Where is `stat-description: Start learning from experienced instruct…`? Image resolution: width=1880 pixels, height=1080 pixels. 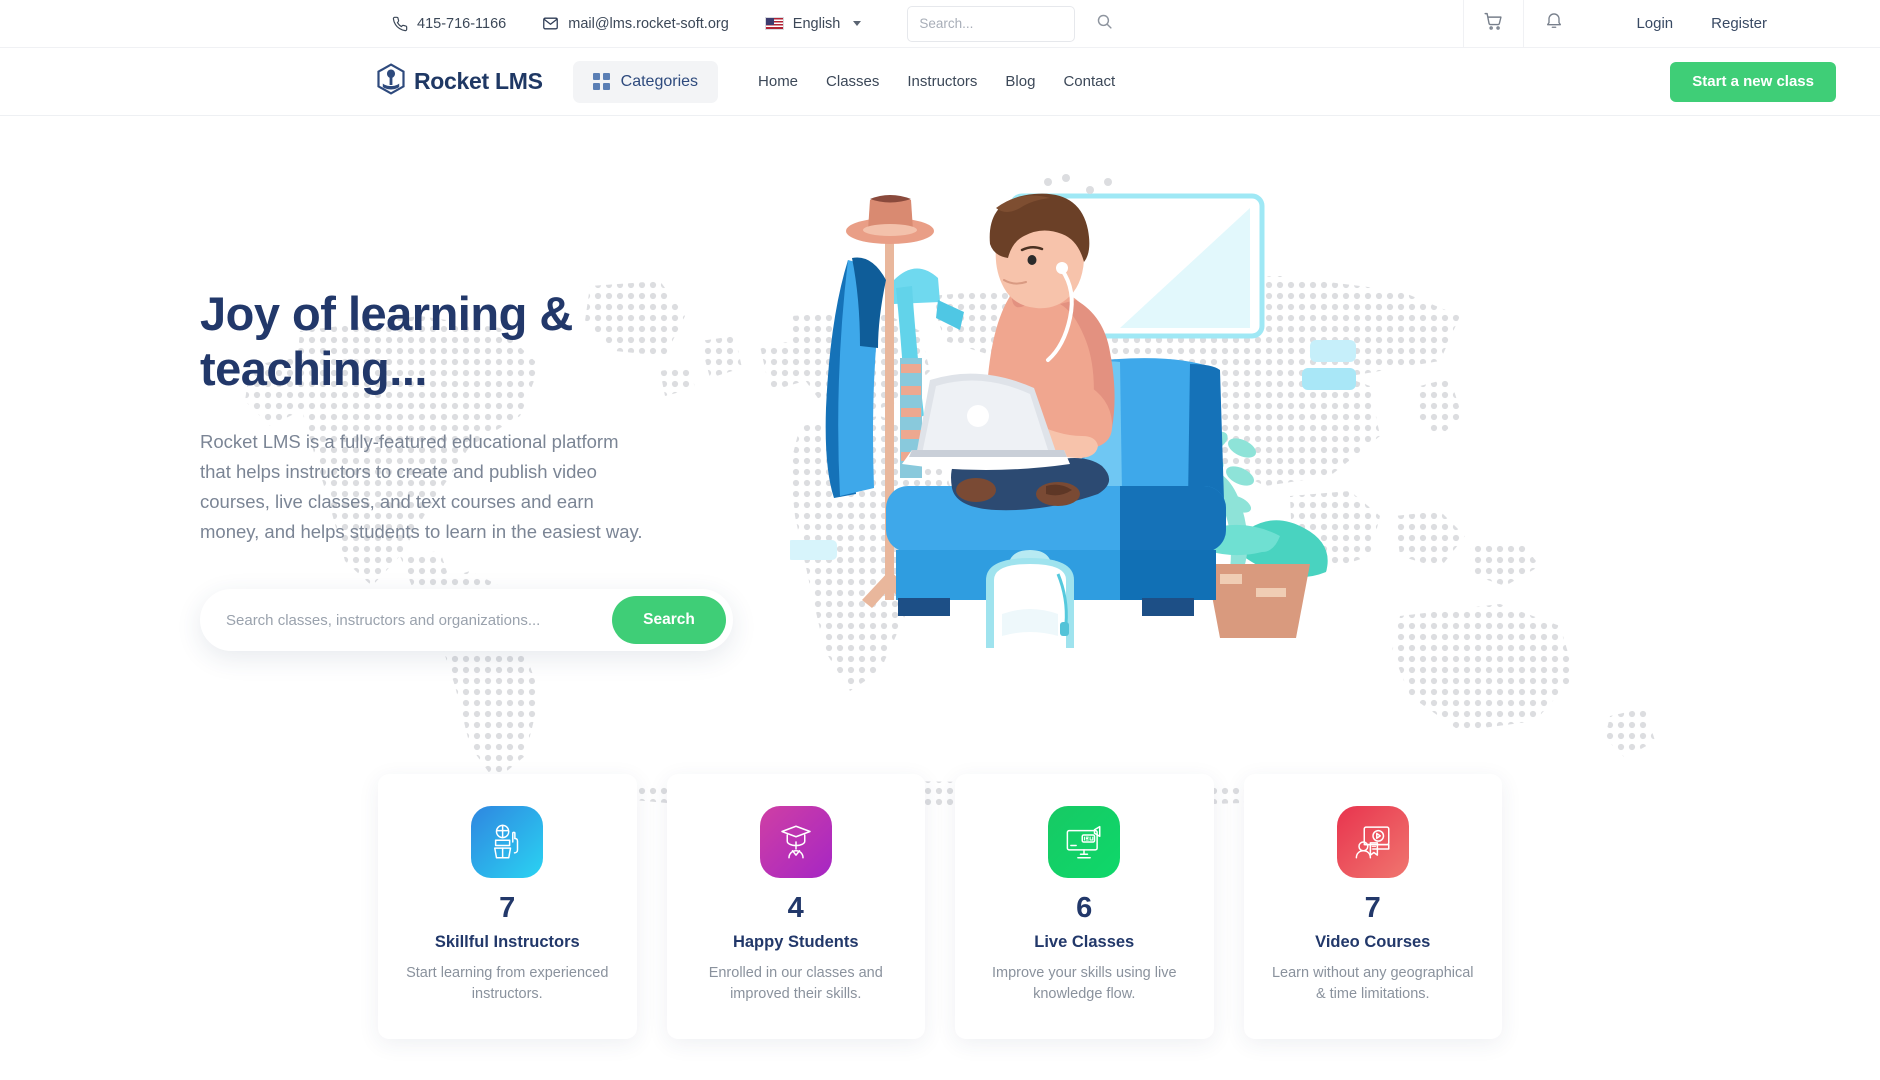
stat-description: Start learning from experienced instruct… is located at coordinates (507, 984).